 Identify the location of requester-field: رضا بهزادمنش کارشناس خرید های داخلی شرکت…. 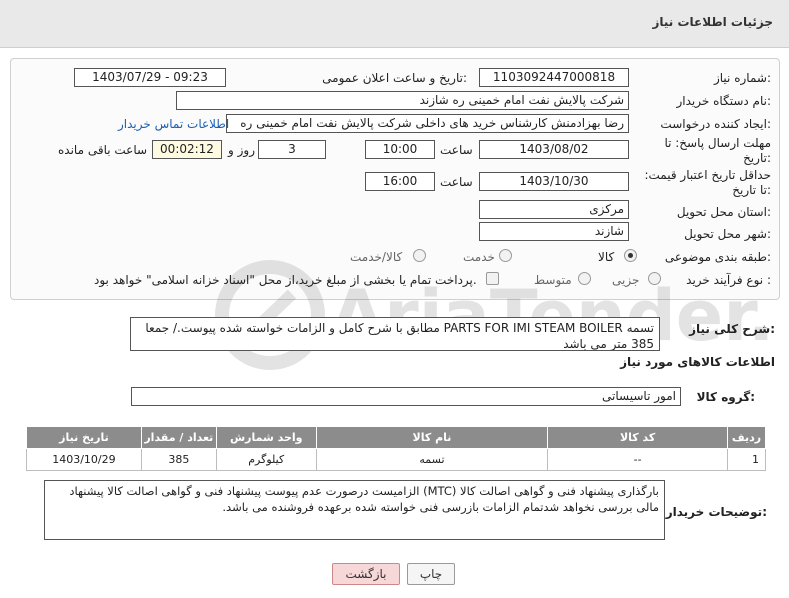
(427, 123).